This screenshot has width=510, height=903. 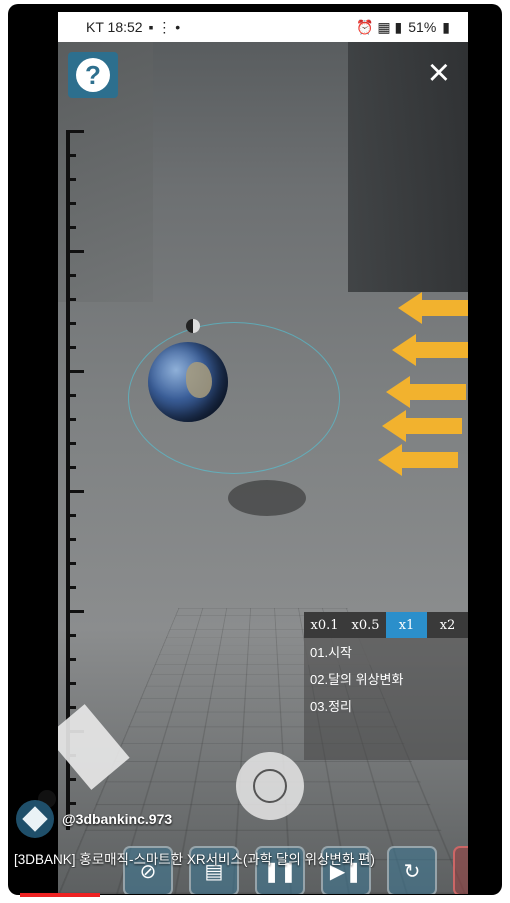 What do you see at coordinates (386, 651) in the screenshot?
I see `menu-item-start: 01.시작` at bounding box center [386, 651].